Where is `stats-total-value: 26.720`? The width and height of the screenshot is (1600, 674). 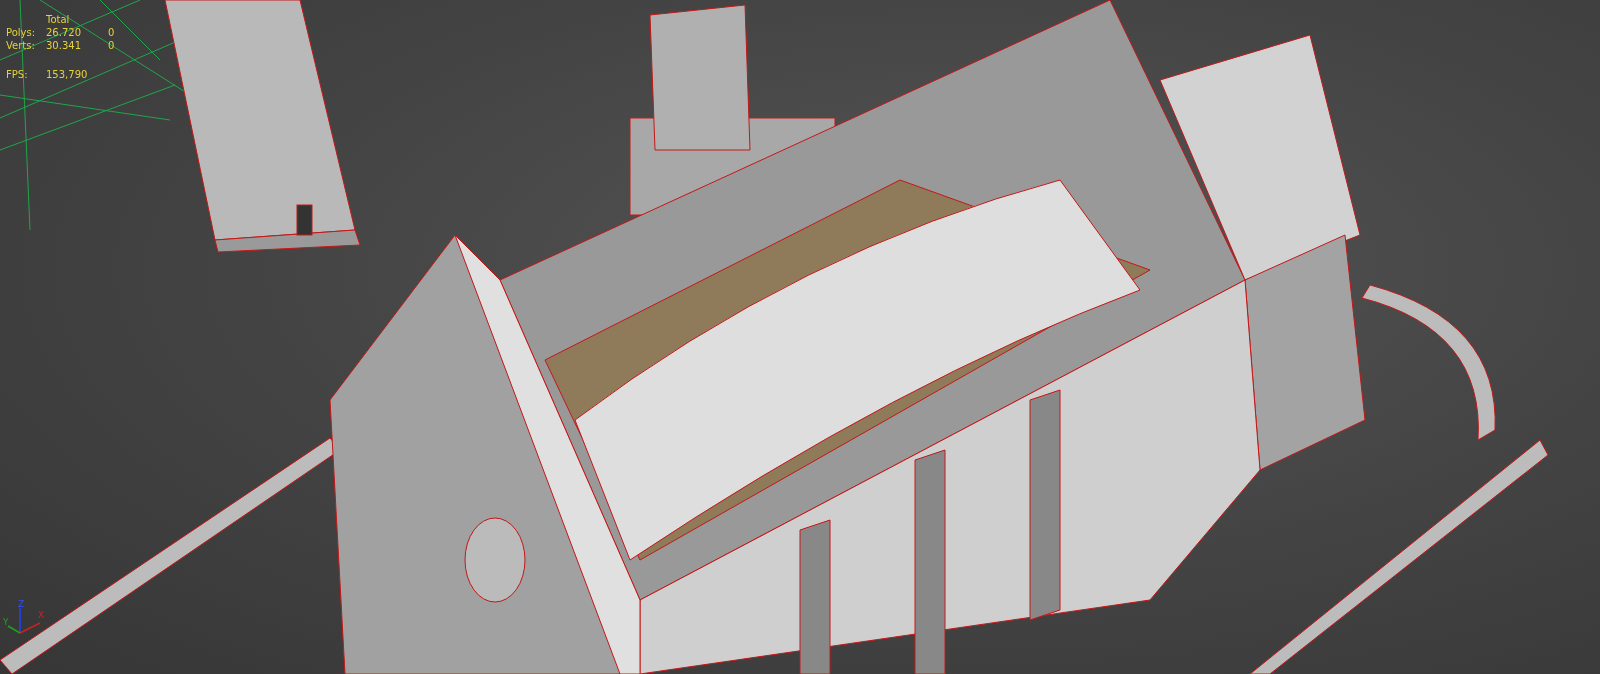 stats-total-value: 26.720 is located at coordinates (64, 32).